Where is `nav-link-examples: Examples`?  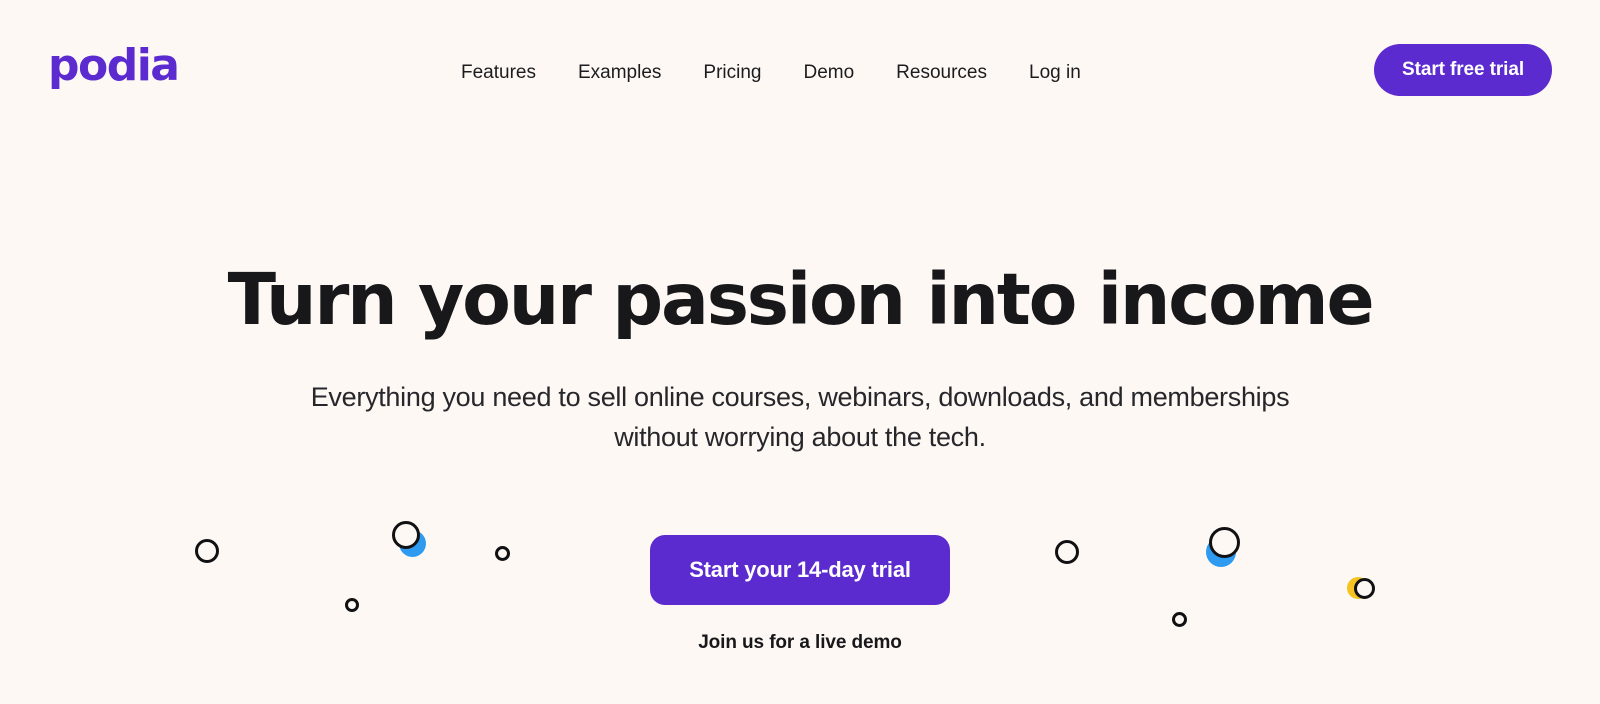
nav-link-examples: Examples is located at coordinates (619, 73).